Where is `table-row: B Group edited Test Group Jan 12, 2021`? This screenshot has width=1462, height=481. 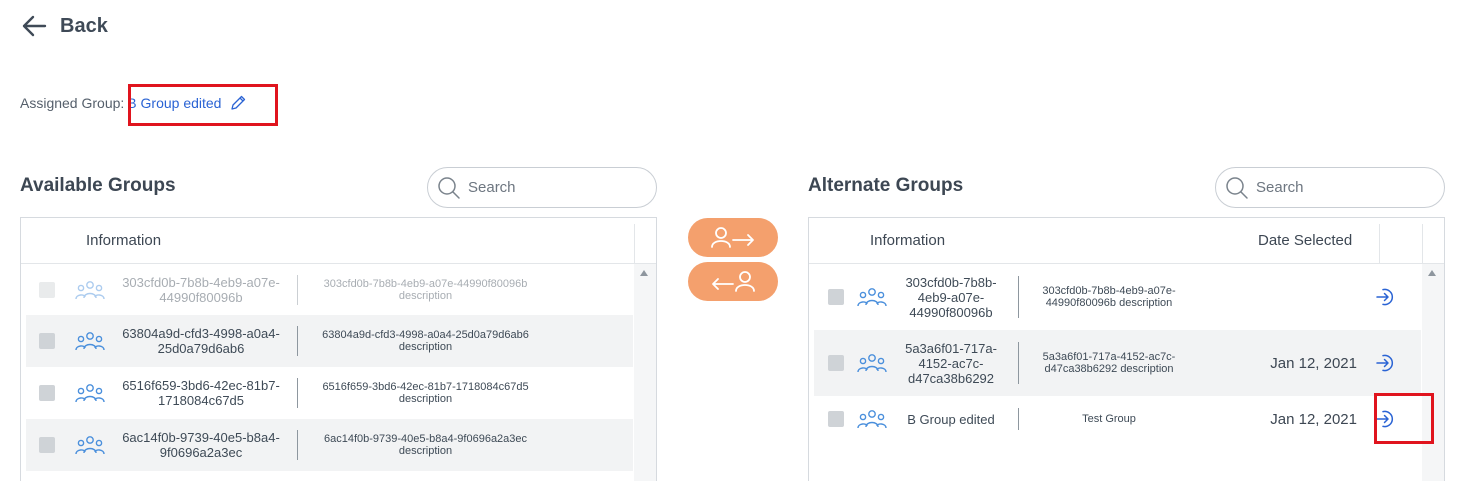 table-row: B Group edited Test Group Jan 12, 2021 is located at coordinates (1117, 419).